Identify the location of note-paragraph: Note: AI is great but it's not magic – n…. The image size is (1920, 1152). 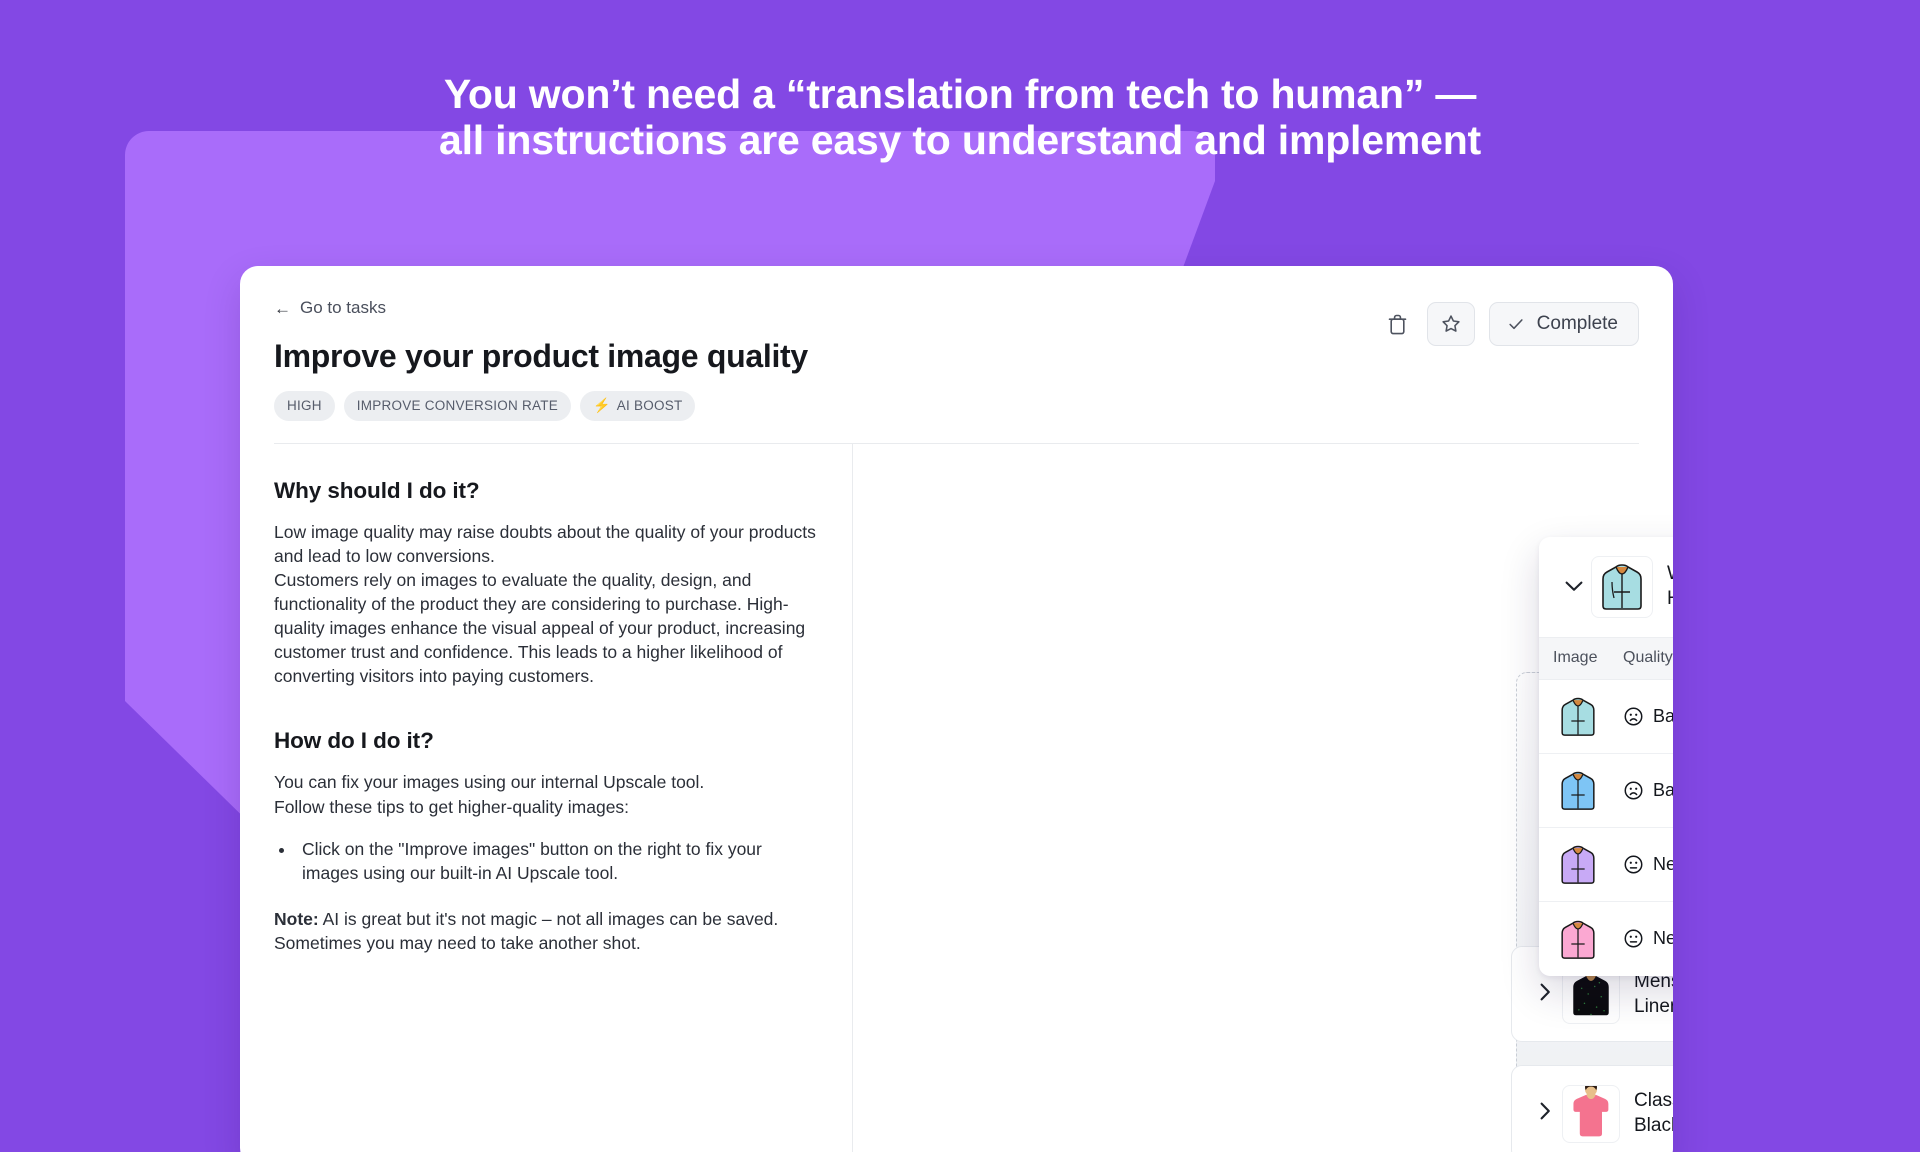
(546, 931).